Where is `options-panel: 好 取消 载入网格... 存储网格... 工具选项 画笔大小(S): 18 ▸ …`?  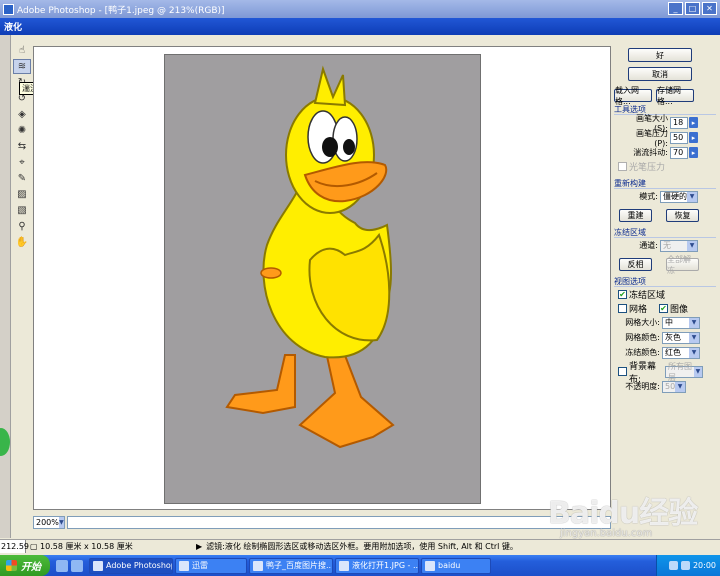
options-panel: 好 取消 载入网格... 存储网格... 工具选项 画笔大小(S): 18 ▸ … is located at coordinates (665, 220).